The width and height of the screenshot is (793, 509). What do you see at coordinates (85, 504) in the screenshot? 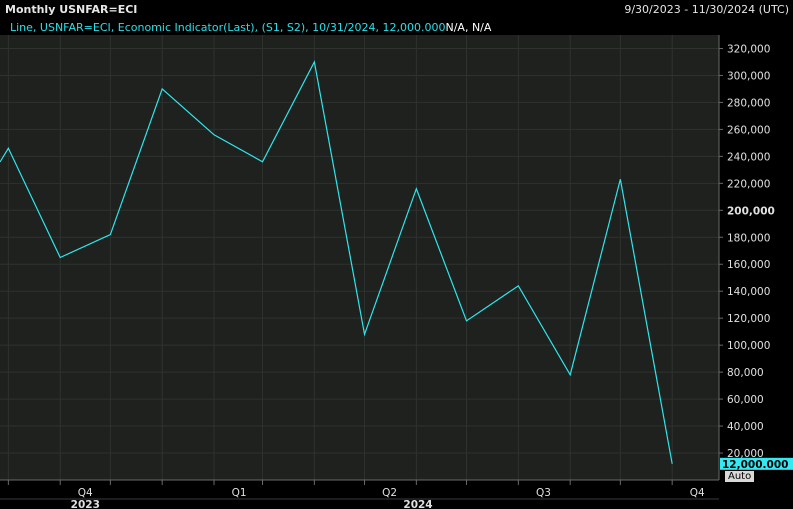
I see `x-year-label: 2023` at bounding box center [85, 504].